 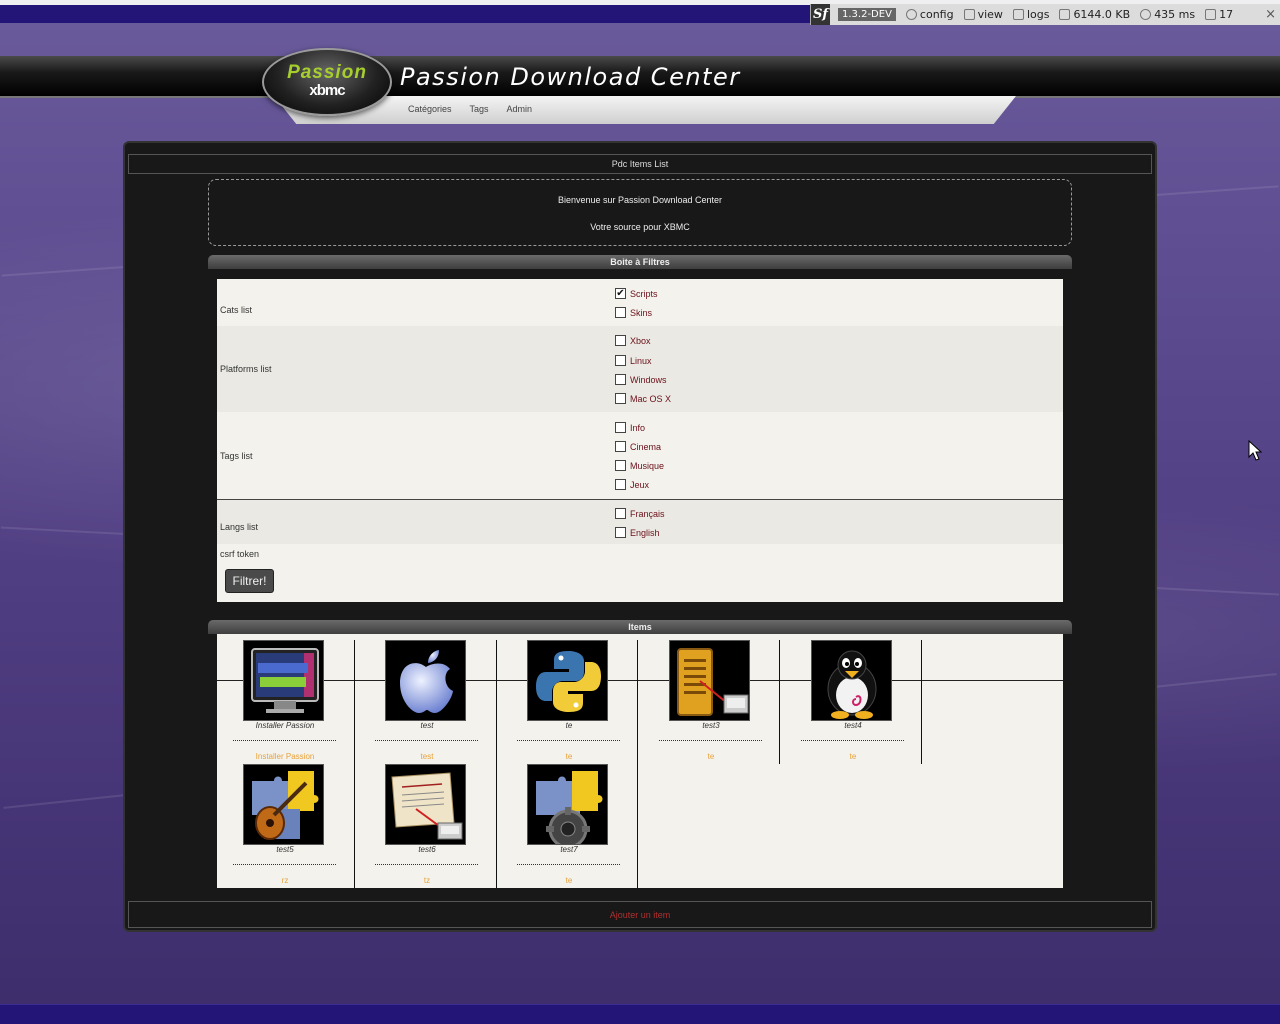 What do you see at coordinates (620, 398) in the screenshot?
I see `checkbox-macosx` at bounding box center [620, 398].